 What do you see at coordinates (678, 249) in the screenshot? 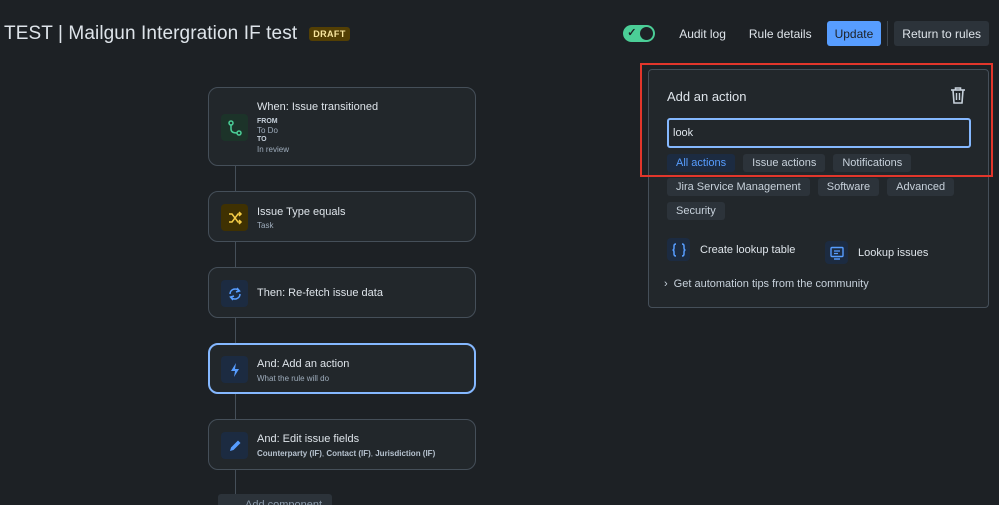
I see `braces-icon` at bounding box center [678, 249].